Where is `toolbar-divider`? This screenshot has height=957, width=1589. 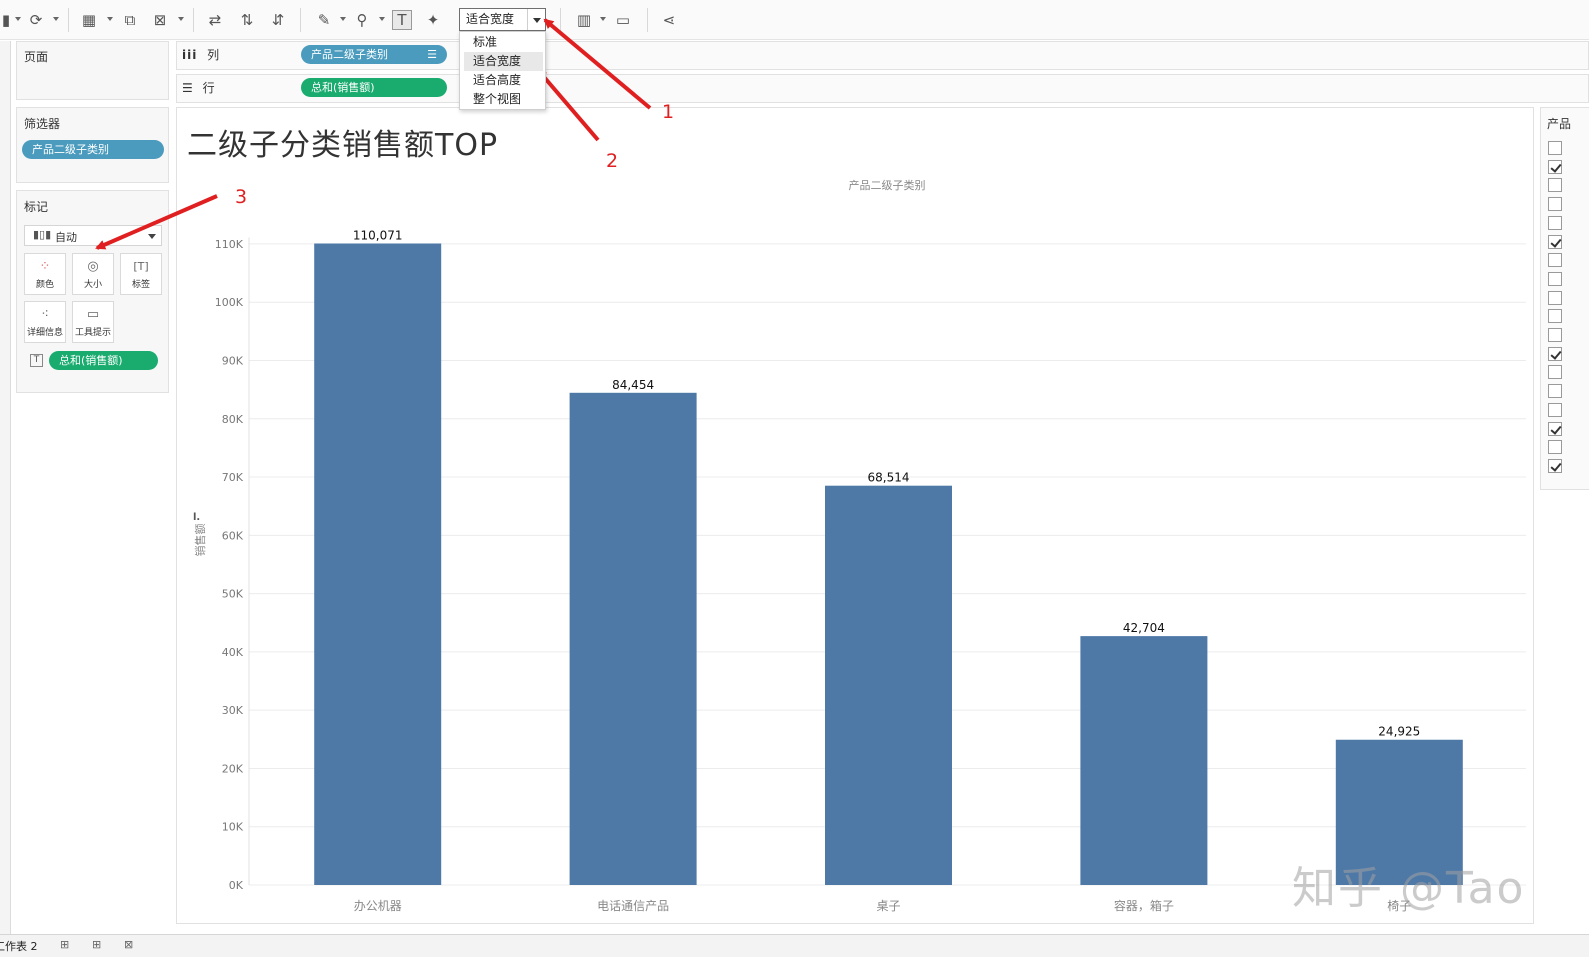 toolbar-divider is located at coordinates (193, 20).